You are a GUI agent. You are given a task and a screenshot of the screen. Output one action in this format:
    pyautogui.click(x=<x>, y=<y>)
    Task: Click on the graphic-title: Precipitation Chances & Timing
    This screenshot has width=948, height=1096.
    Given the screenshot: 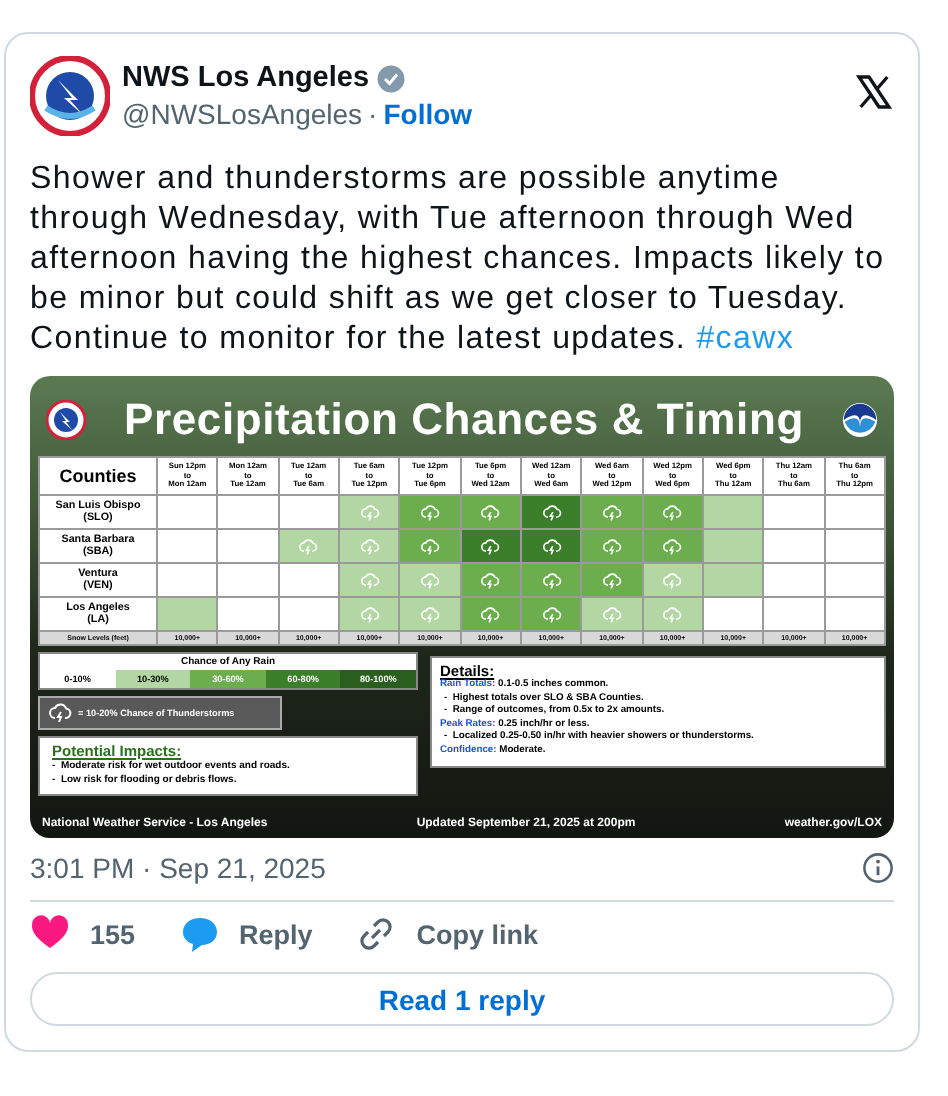 What is the action you would take?
    pyautogui.click(x=464, y=420)
    